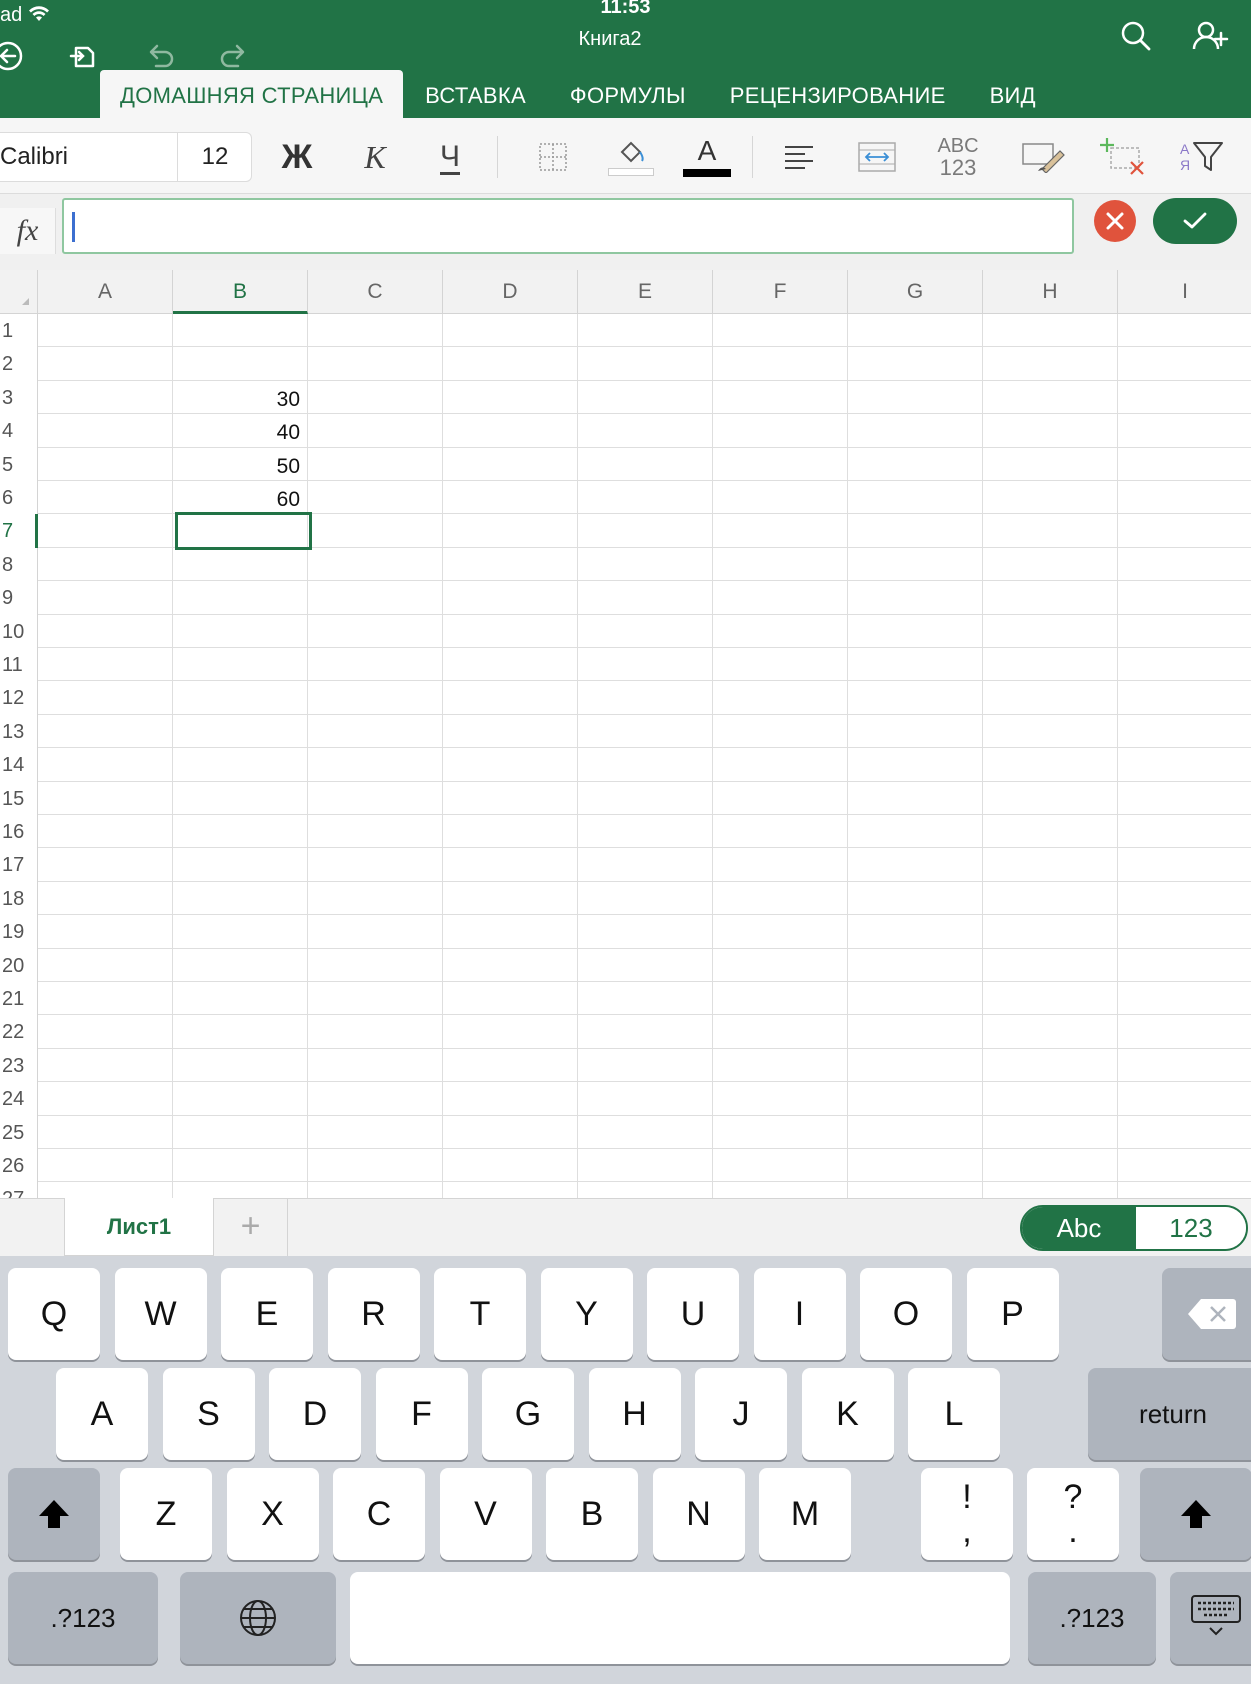 The height and width of the screenshot is (1684, 1251). Describe the element at coordinates (19, 1132) in the screenshot. I see `row-header-25: 25` at that location.